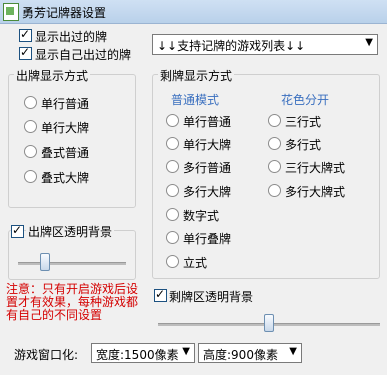  Describe the element at coordinates (303, 145) in the screenshot. I see `suit-option-2: 多行式` at that location.